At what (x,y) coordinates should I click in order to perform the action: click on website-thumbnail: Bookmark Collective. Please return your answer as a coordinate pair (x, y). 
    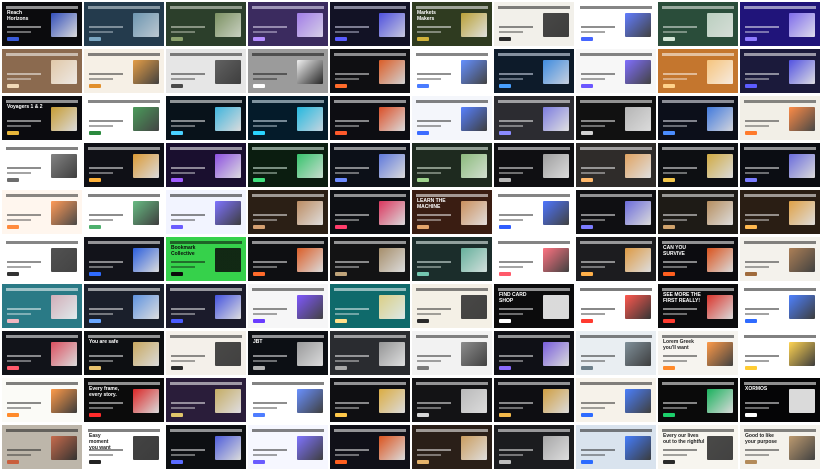
    Looking at the image, I should click on (206, 259).